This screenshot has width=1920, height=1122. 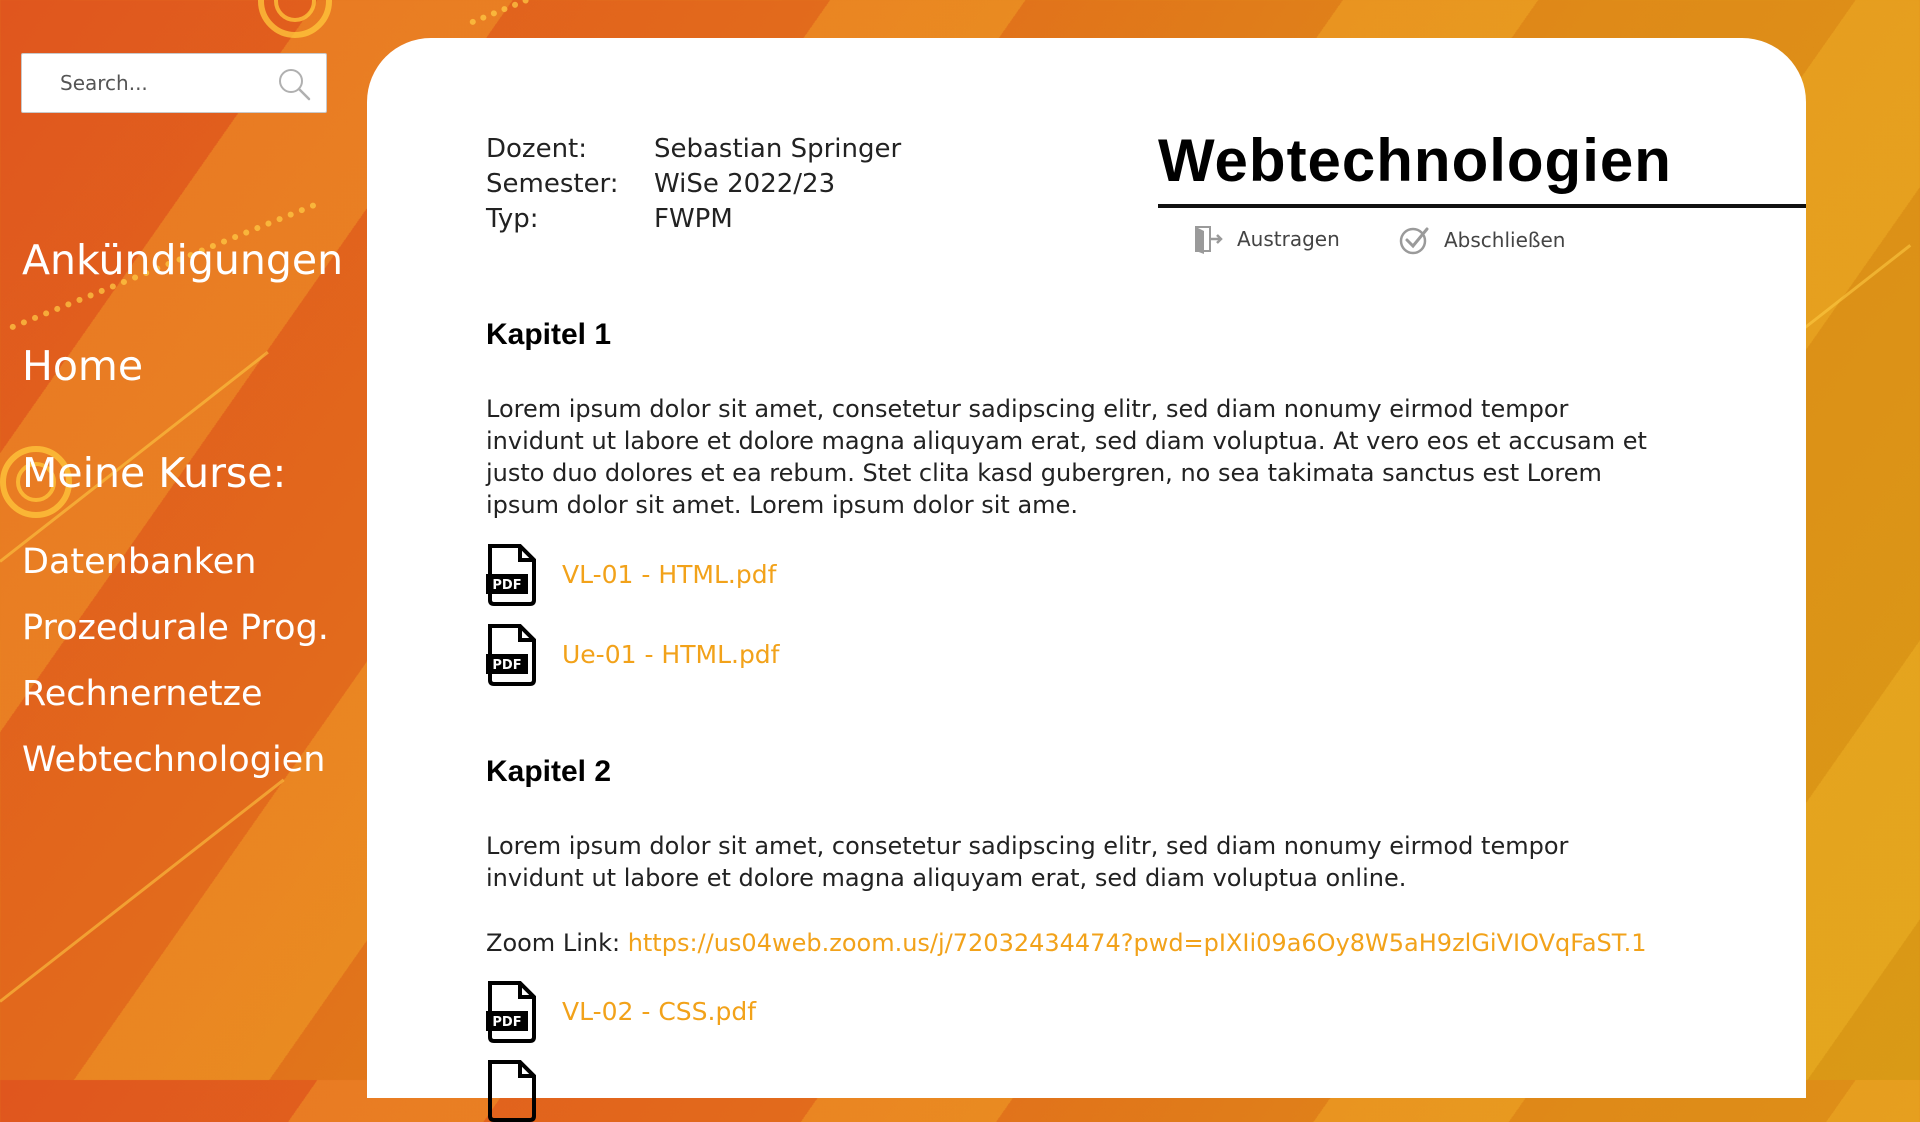 What do you see at coordinates (1415, 160) in the screenshot?
I see `course-title: Webtechnologien` at bounding box center [1415, 160].